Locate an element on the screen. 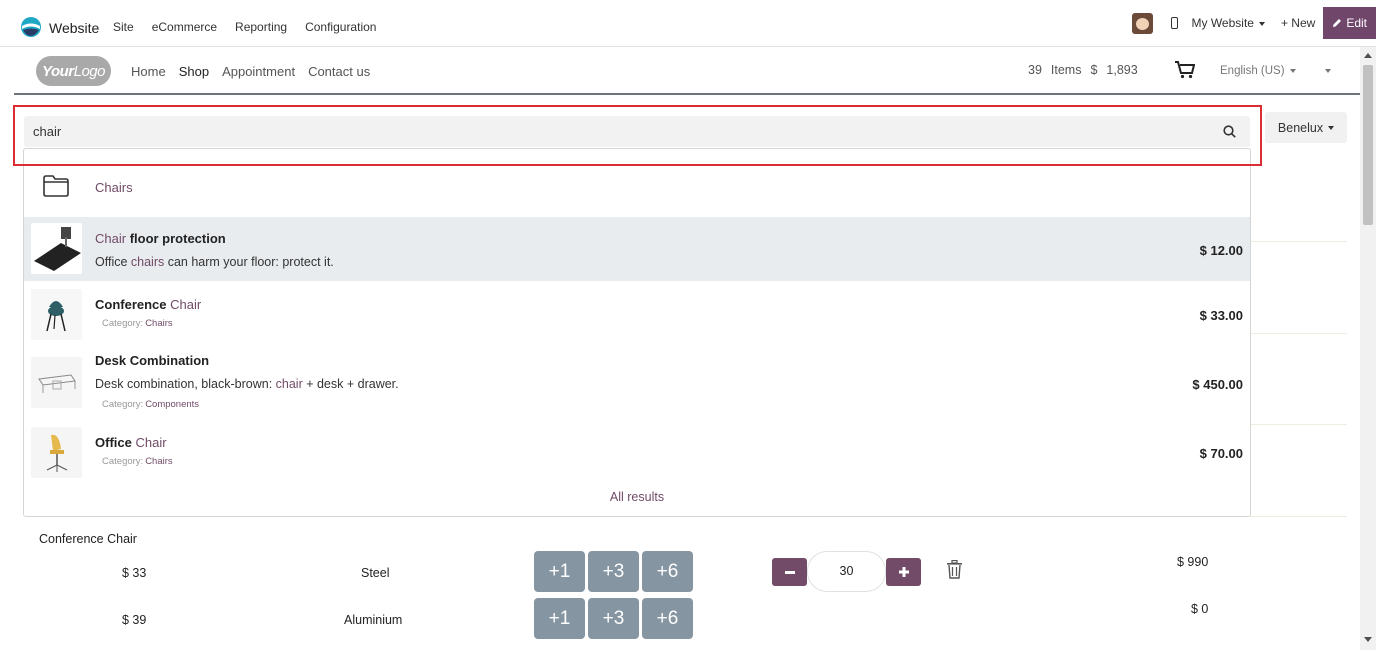 This screenshot has width=1395, height=665. website-app-icon is located at coordinates (31, 27).